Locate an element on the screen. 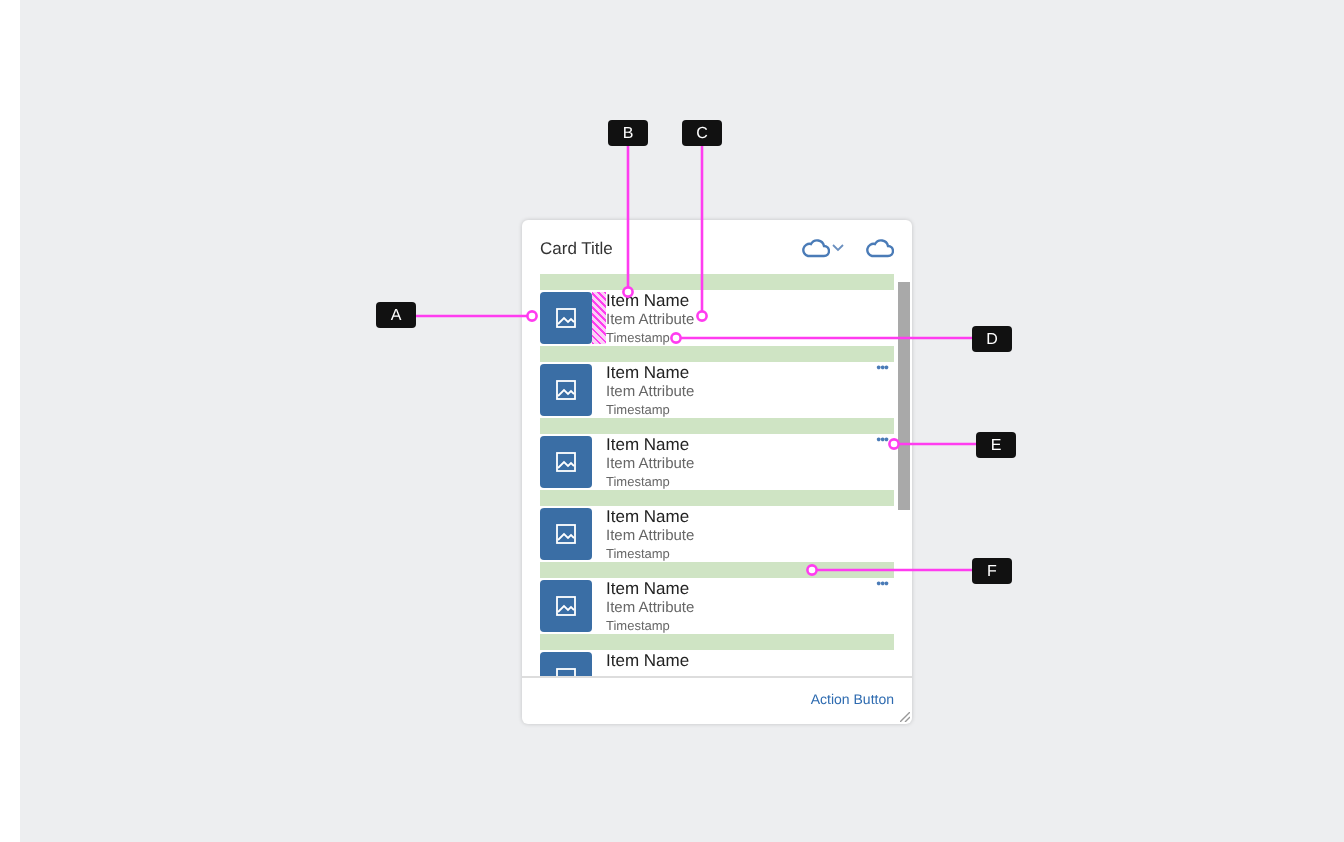 The image size is (1344, 842). annotation-label: B is located at coordinates (628, 133).